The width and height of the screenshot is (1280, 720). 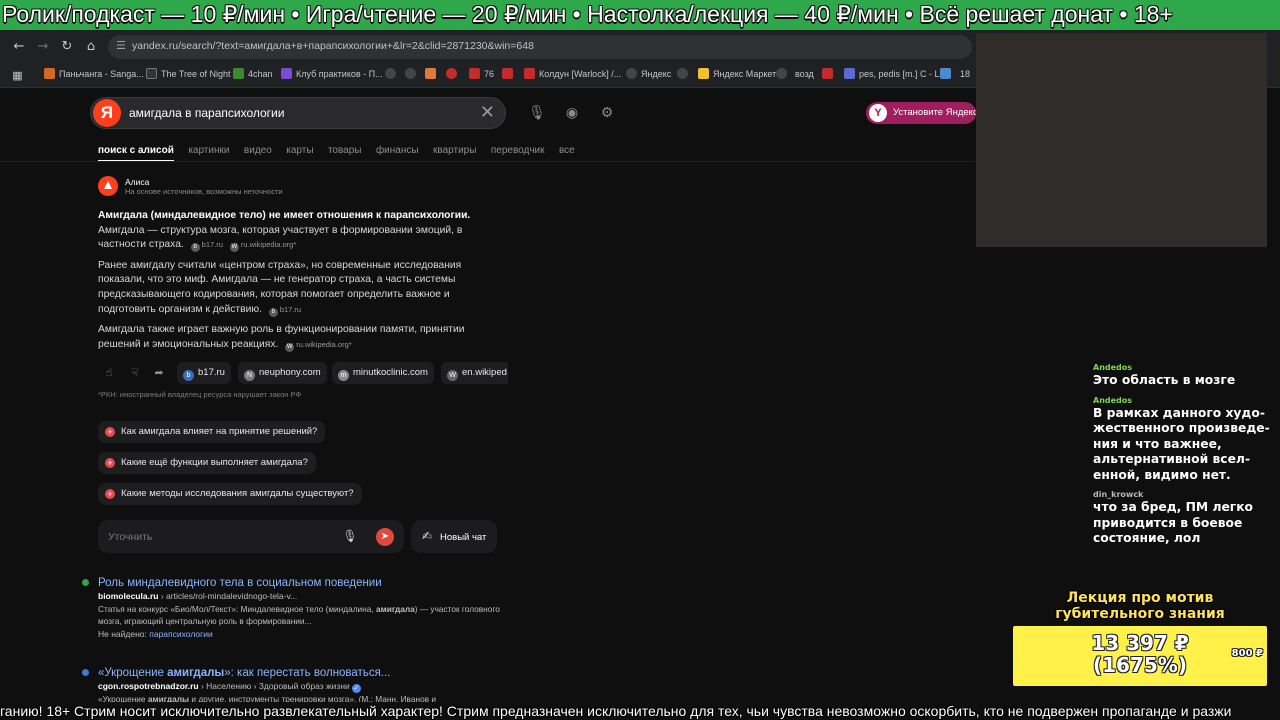 What do you see at coordinates (921, 113) in the screenshot?
I see `install-yandex-button: Y Установите Яндекс` at bounding box center [921, 113].